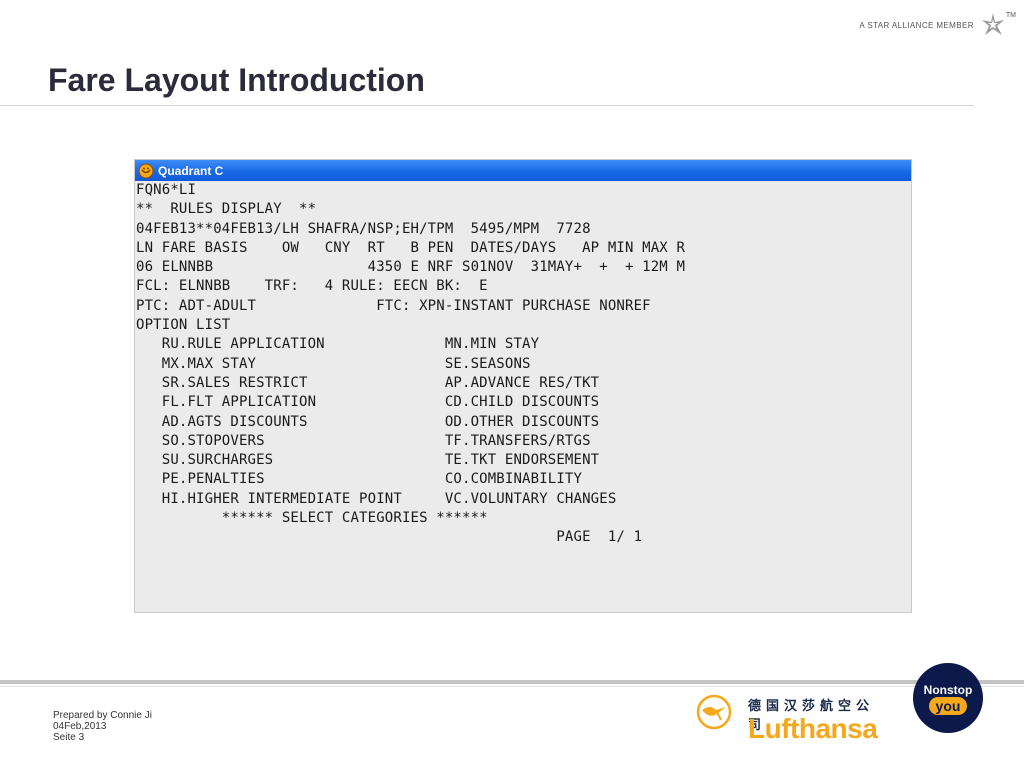 Image resolution: width=1024 pixels, height=768 pixels. I want to click on footer-date: 04Feb,2013, so click(80, 726).